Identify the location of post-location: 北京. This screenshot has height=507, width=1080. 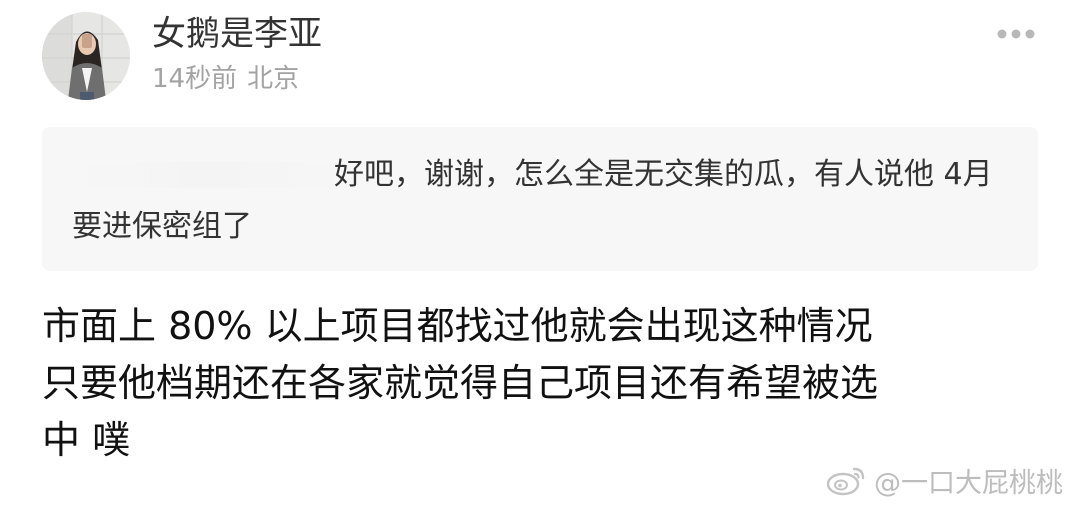
(273, 79).